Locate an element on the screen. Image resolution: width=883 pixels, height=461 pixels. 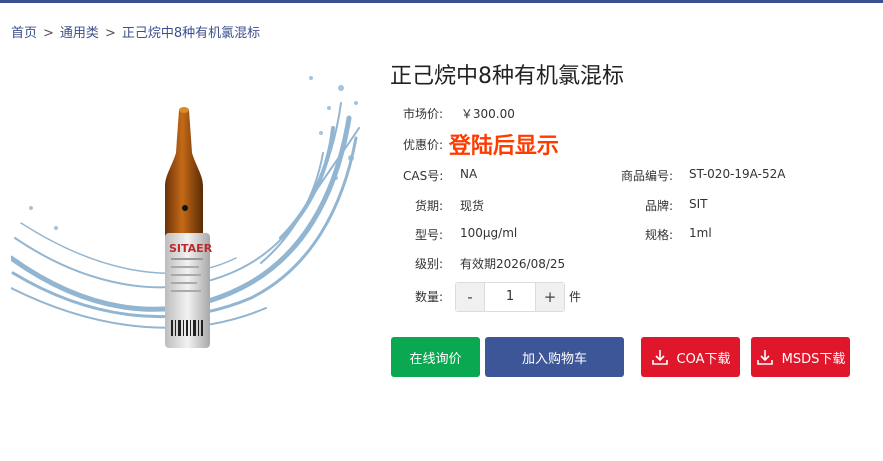
product-title: 正己烷中8种有机氯混标 is located at coordinates (507, 76).